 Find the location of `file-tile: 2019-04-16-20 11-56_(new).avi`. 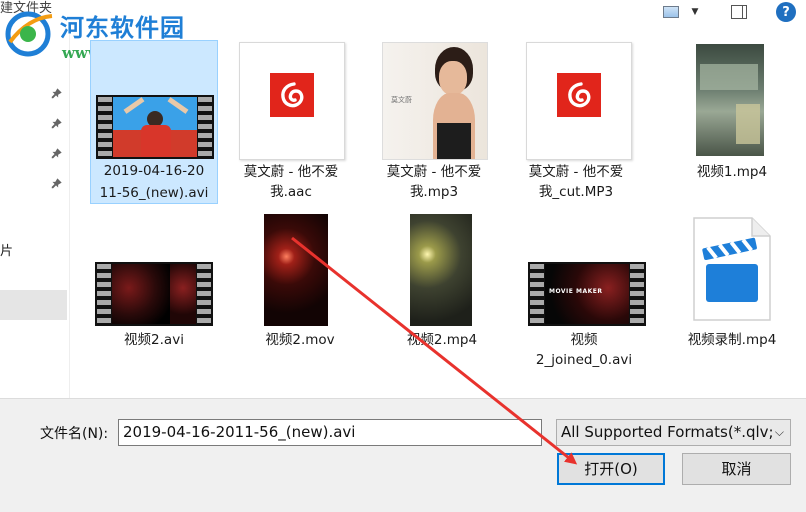

file-tile: 2019-04-16-20 11-56_(new).avi is located at coordinates (154, 122).